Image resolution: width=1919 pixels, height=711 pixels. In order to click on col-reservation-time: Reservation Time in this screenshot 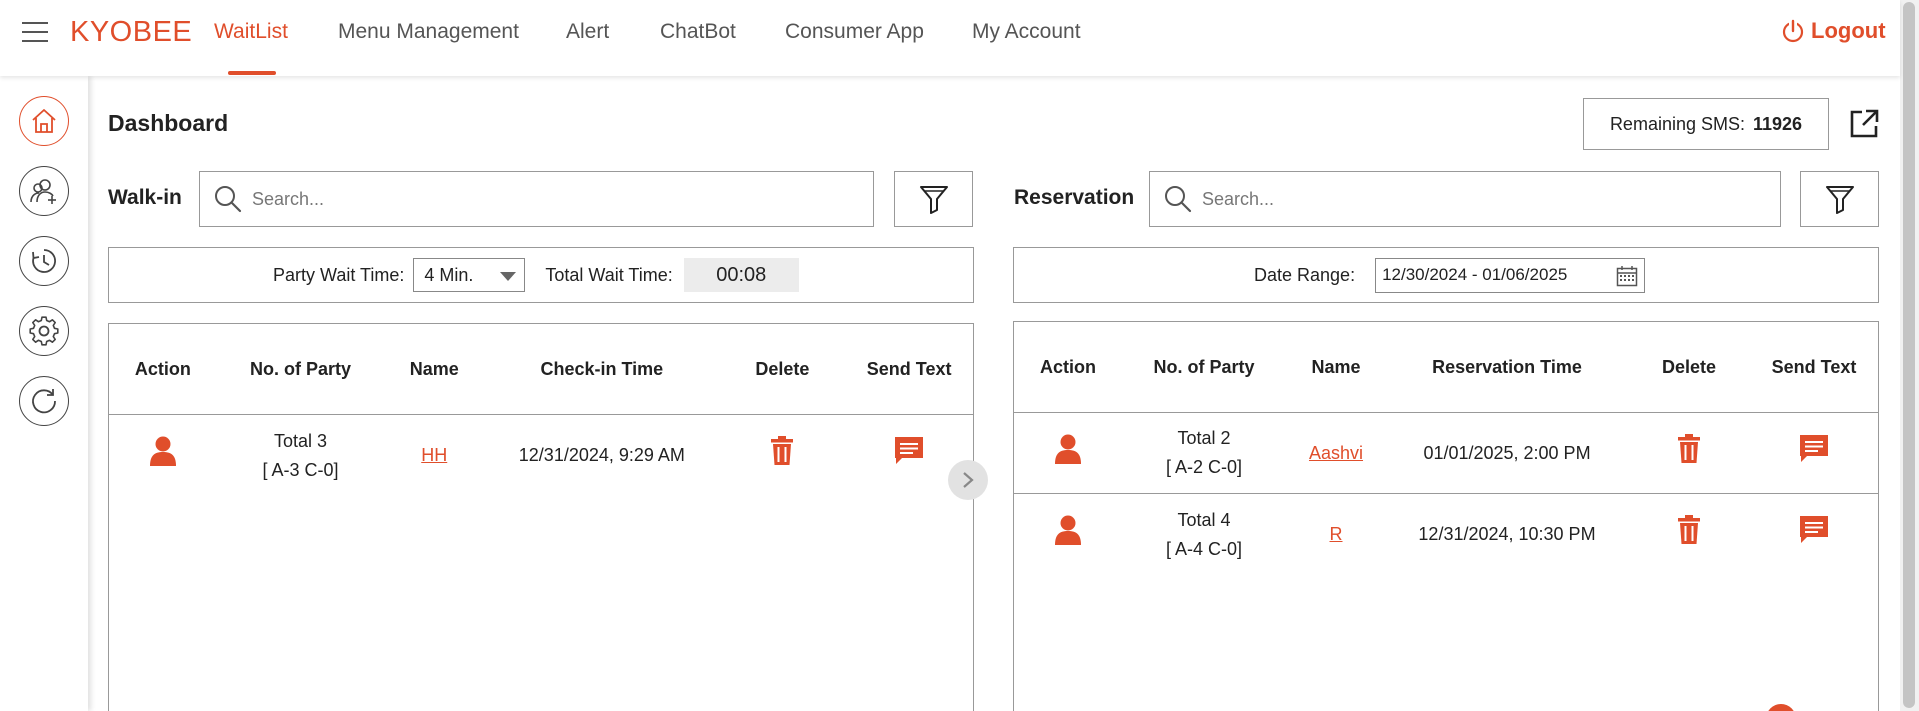, I will do `click(1507, 366)`.